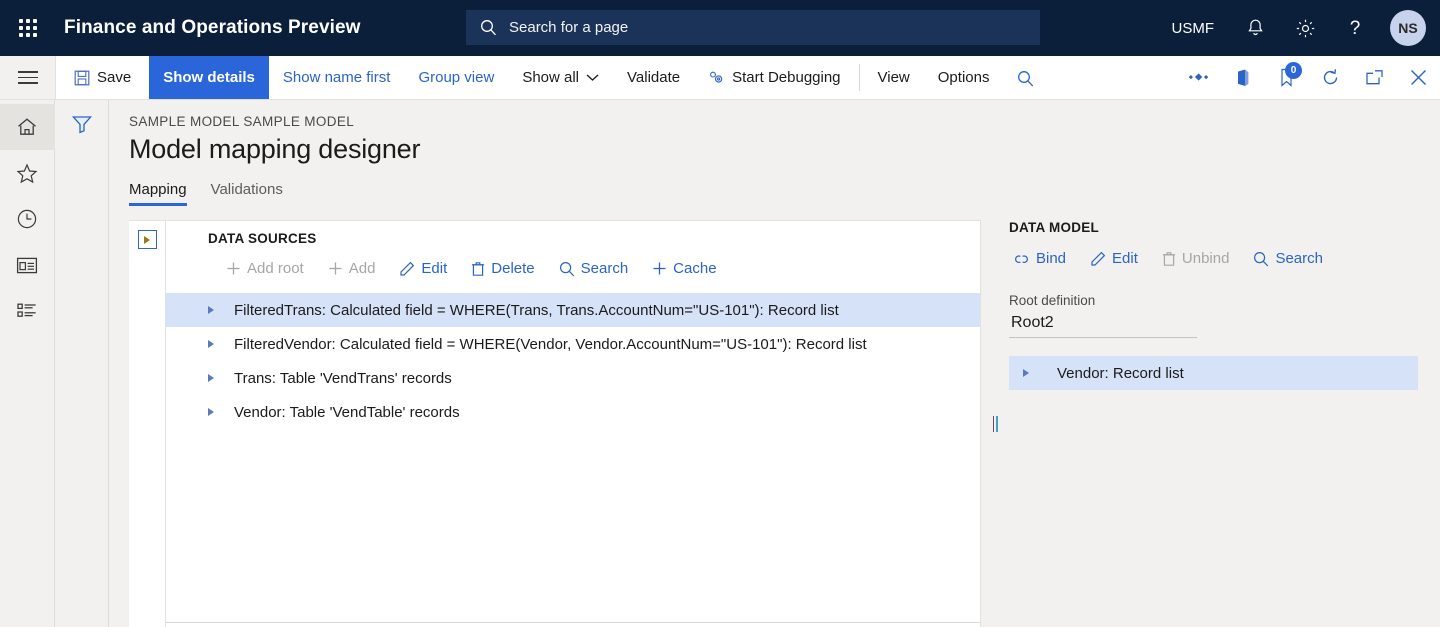  I want to click on data-sources-toolbar: Add root Add Edit Delete Search Cache, so click(573, 263).